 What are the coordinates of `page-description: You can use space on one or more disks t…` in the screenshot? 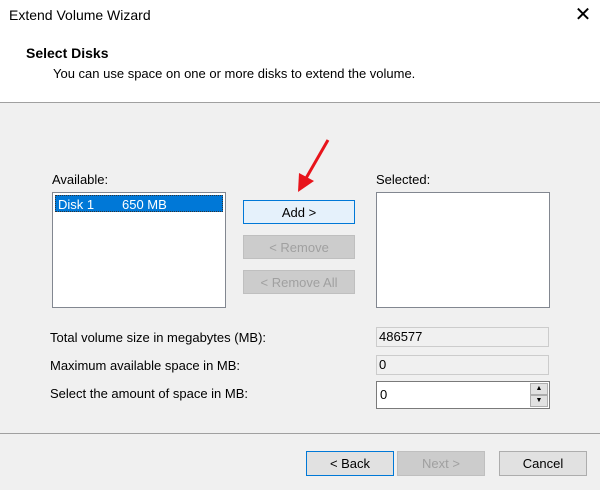 It's located at (234, 73).